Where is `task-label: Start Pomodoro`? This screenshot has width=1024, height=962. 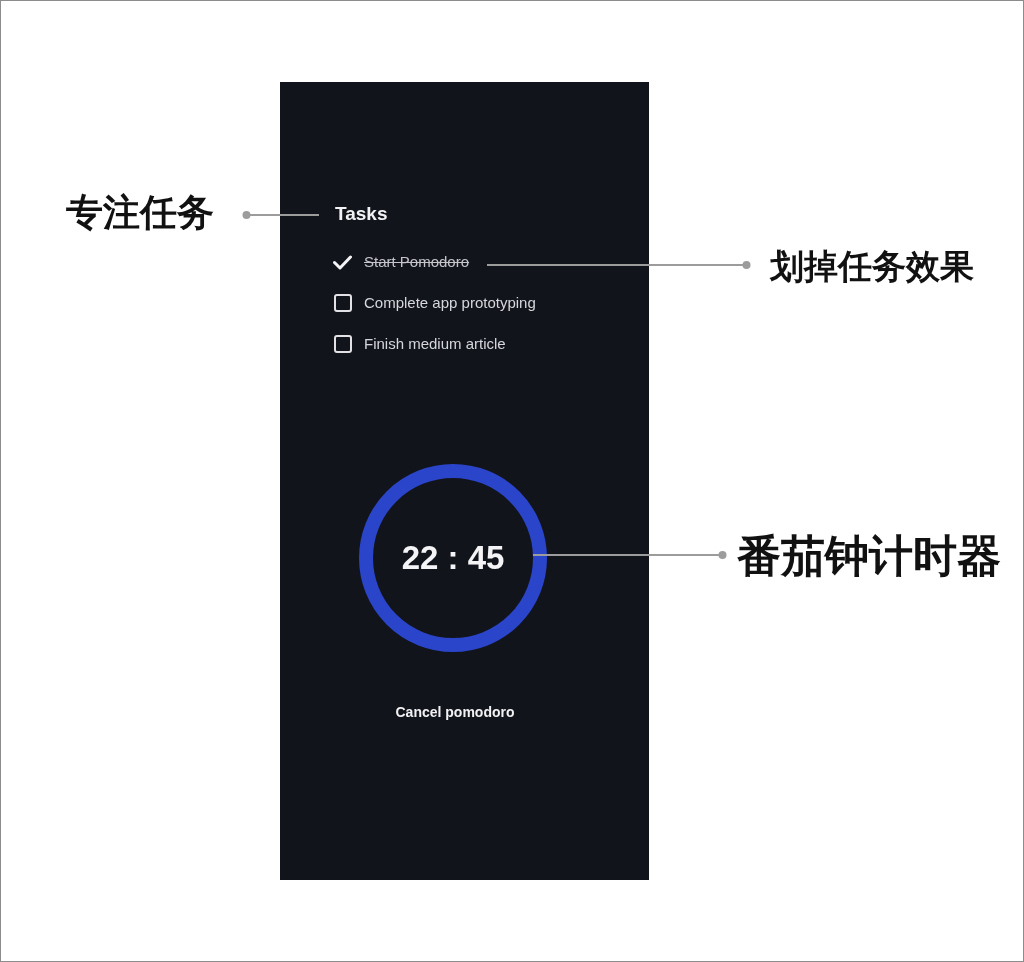
task-label: Start Pomodoro is located at coordinates (417, 262).